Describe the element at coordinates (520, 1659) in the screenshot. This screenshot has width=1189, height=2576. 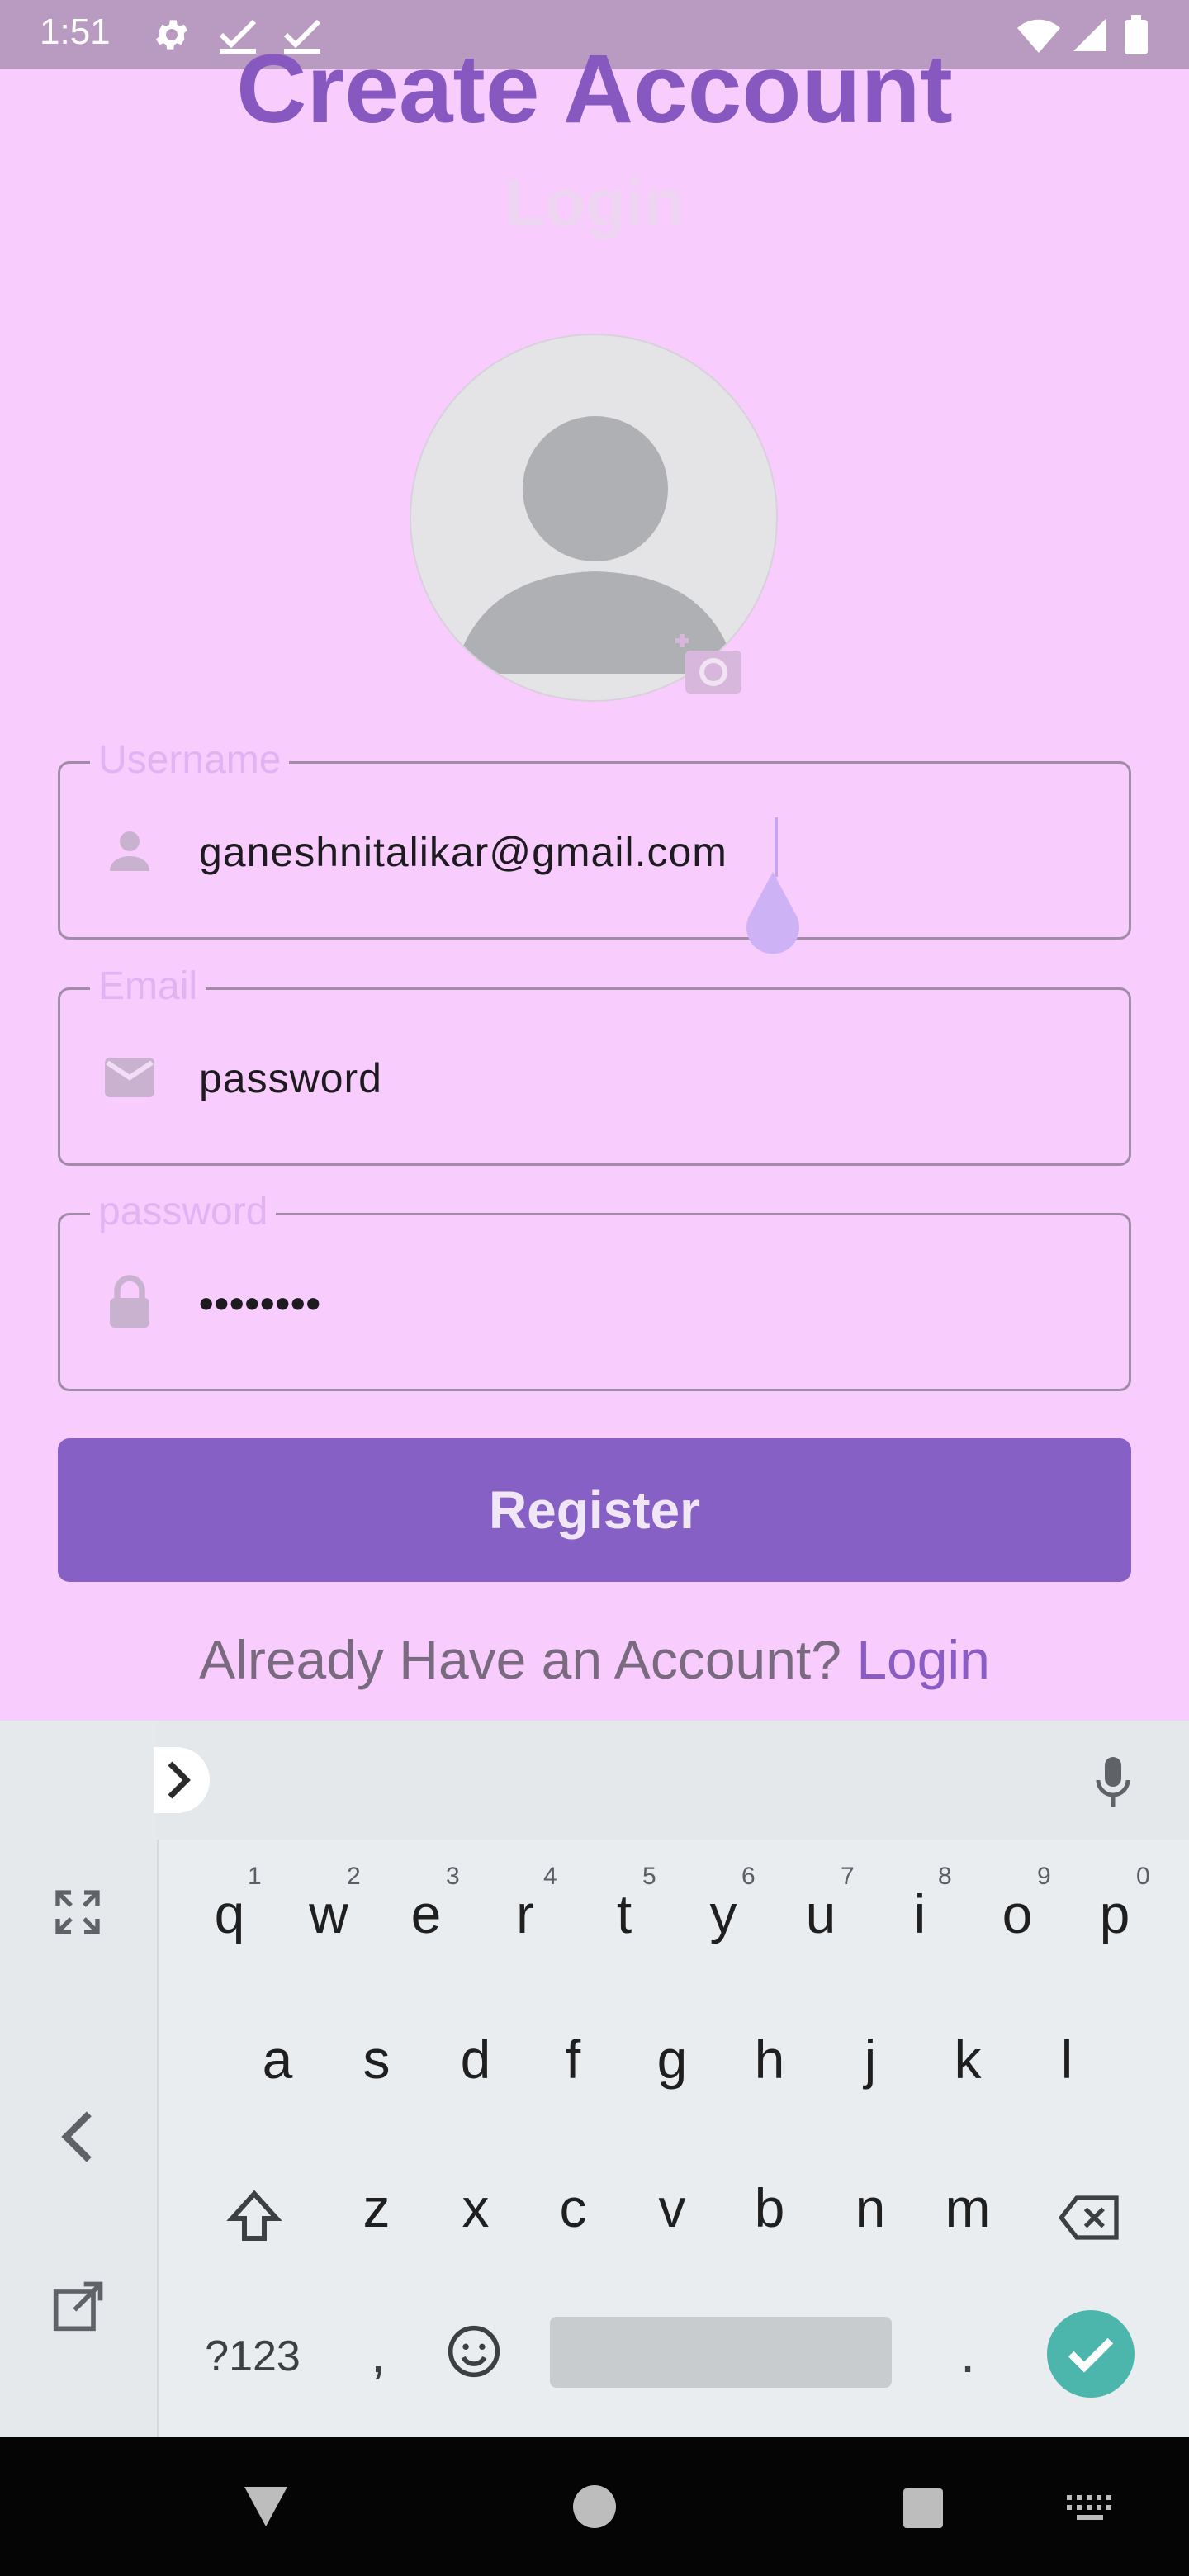
I see `login-prompt-text: Already Have an Account?` at that location.